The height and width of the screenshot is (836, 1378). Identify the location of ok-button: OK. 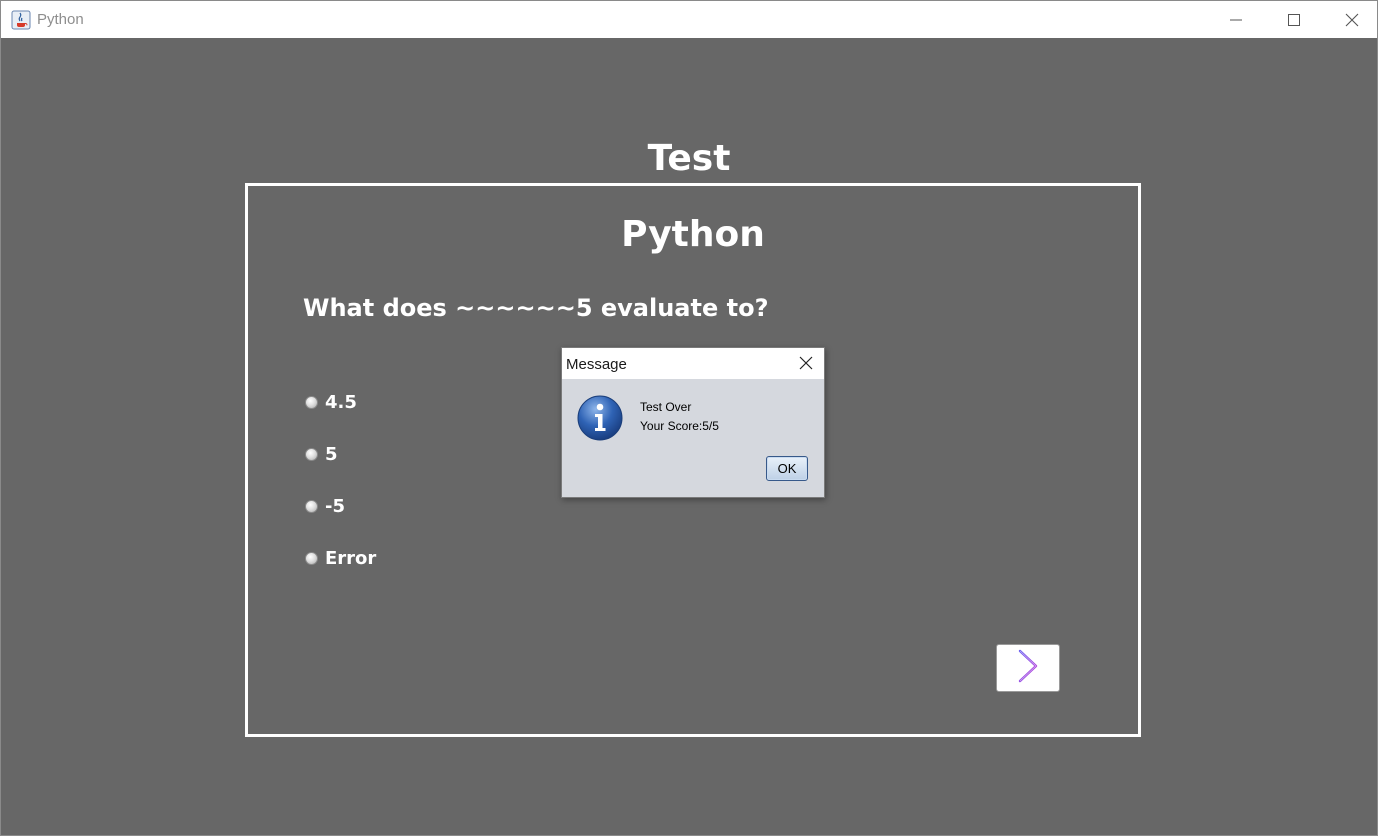
(787, 468).